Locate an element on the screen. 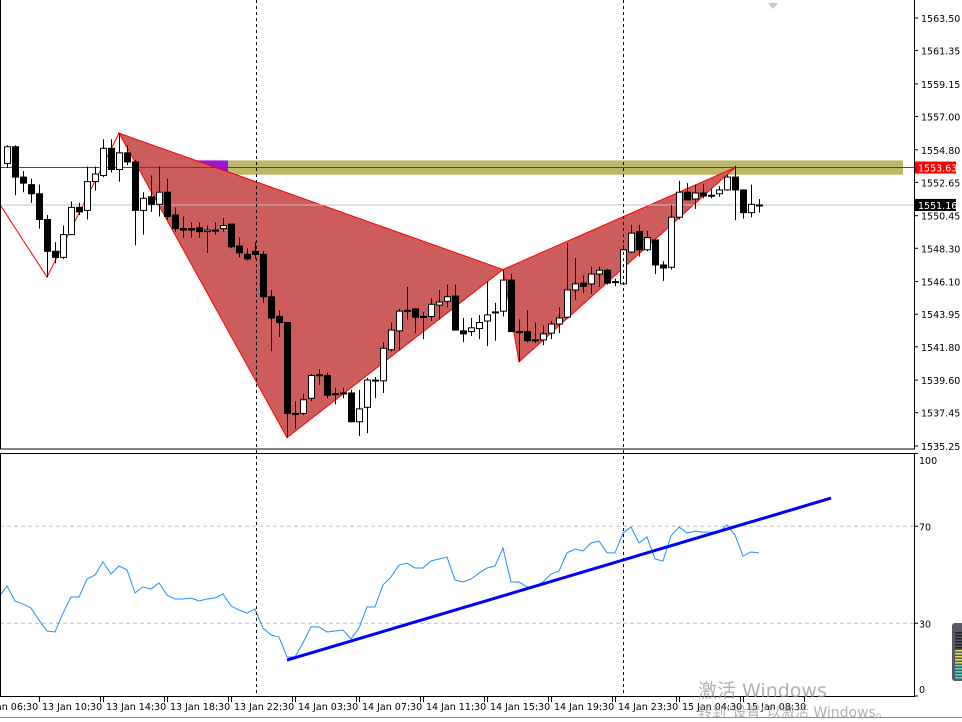  price-axis-label: 1554.80 is located at coordinates (940, 151).